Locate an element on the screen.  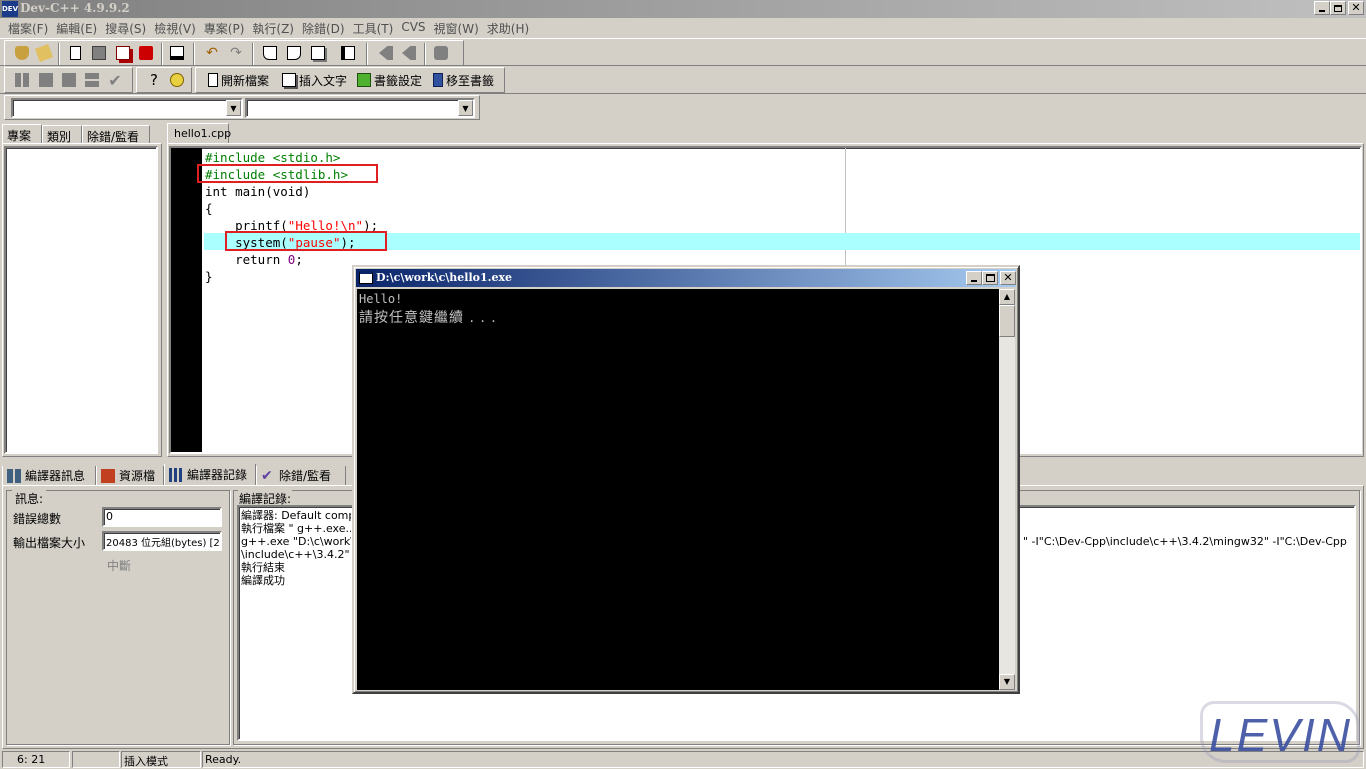
console-scrollbar: ▲ ▼ is located at coordinates (1007, 489).